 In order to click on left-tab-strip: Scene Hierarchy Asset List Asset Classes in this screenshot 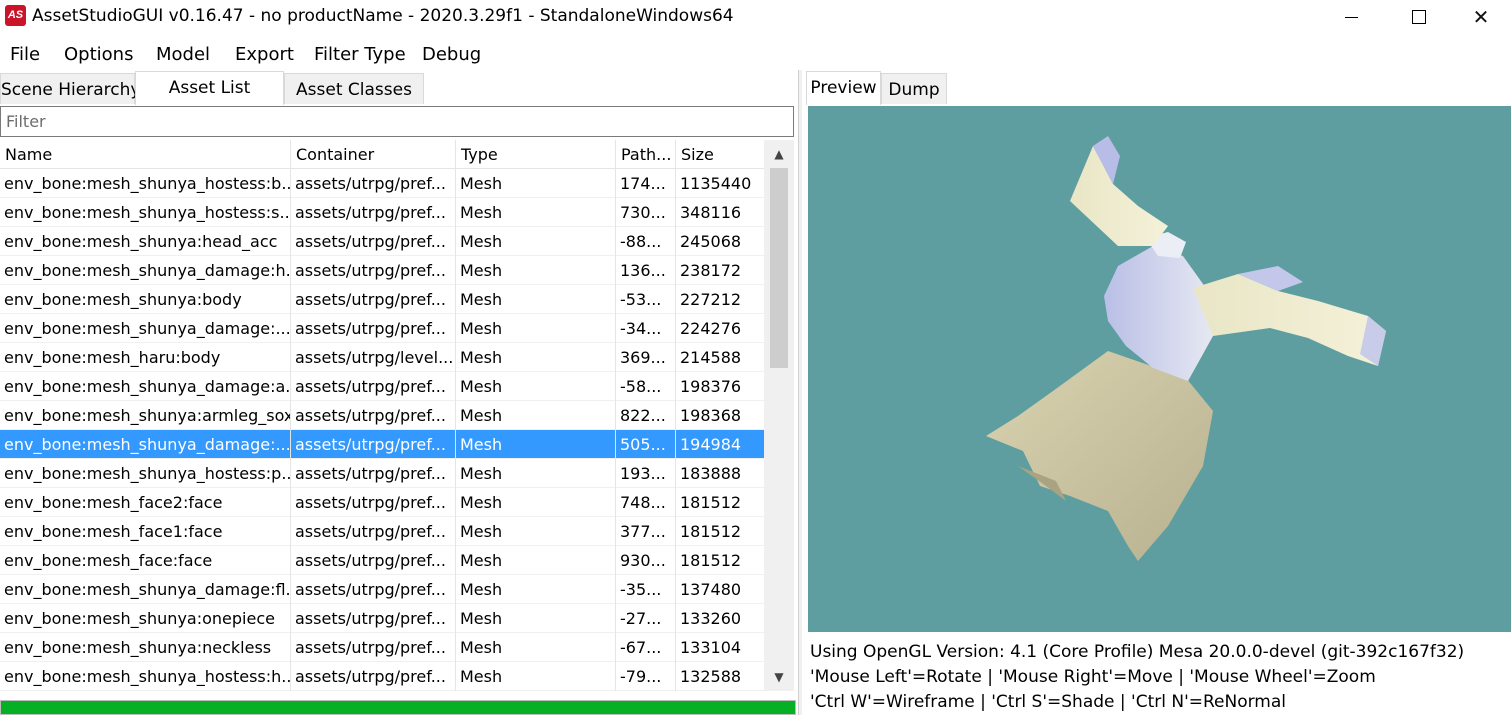, I will do `click(399, 88)`.